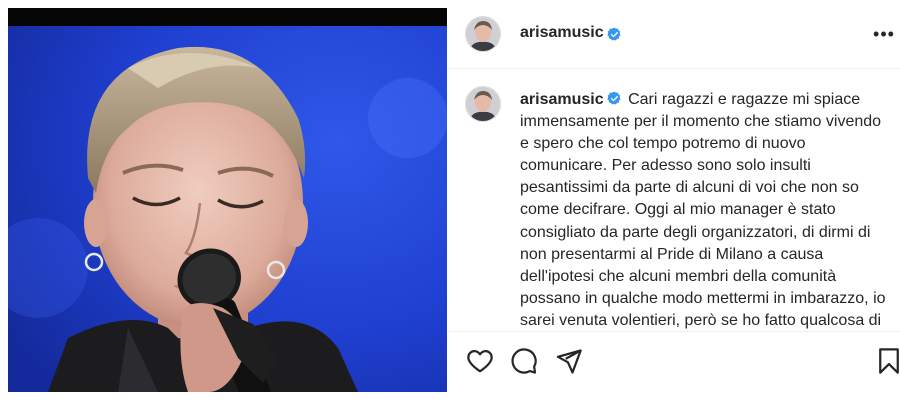 Image resolution: width=900 pixels, height=401 pixels. What do you see at coordinates (483, 34) in the screenshot?
I see `avatar` at bounding box center [483, 34].